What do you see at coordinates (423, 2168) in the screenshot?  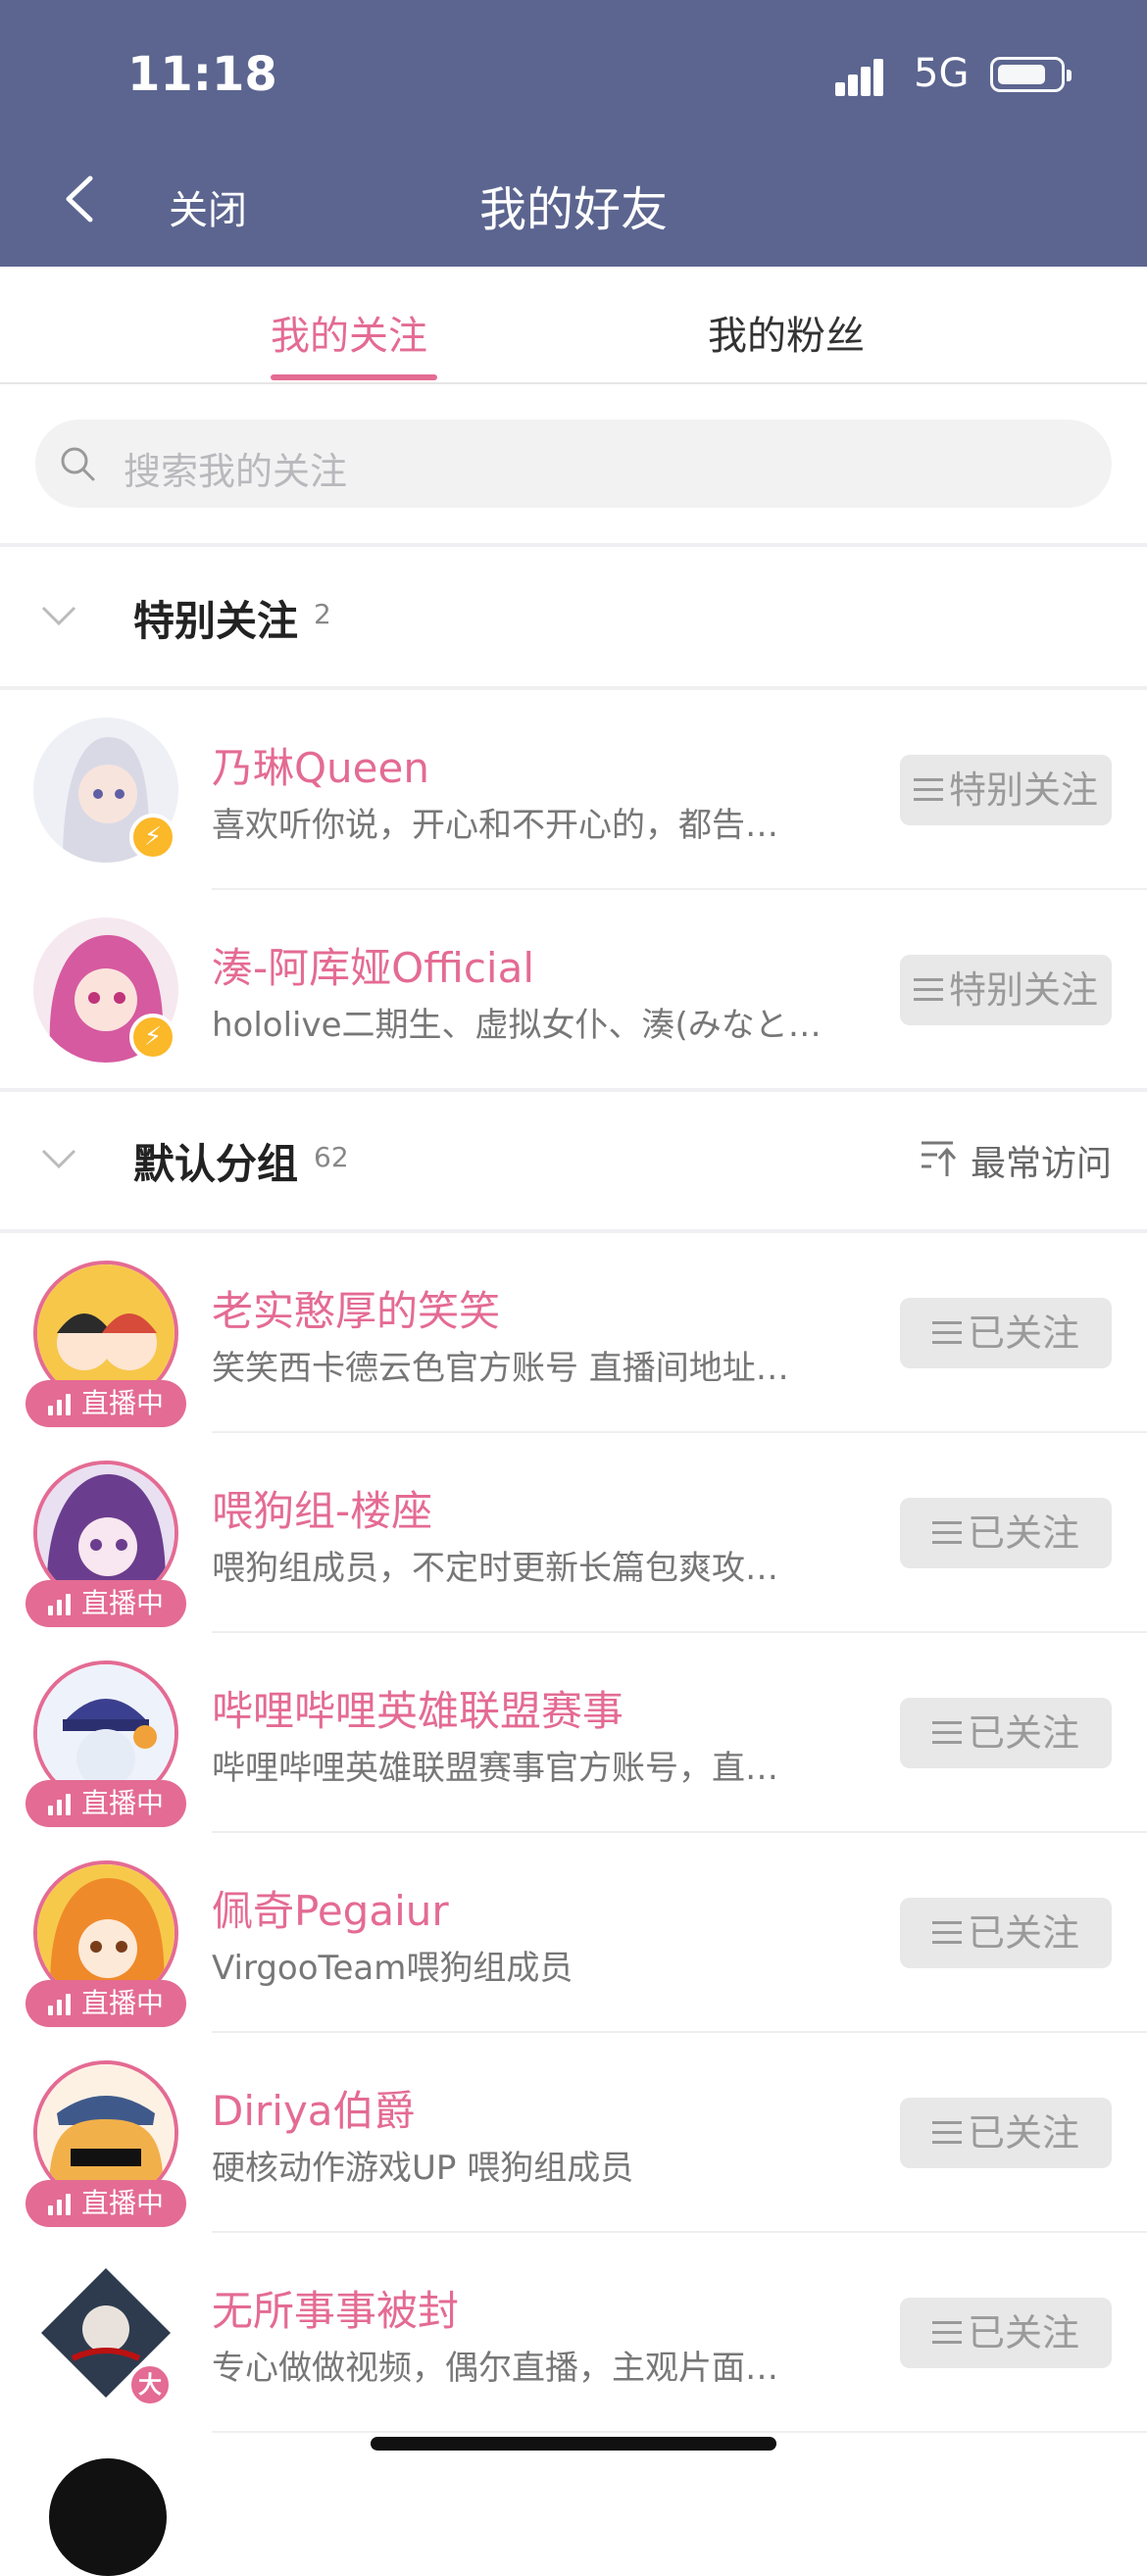 I see `user-desc: 硬核动作游戏UP 喂狗组成员` at bounding box center [423, 2168].